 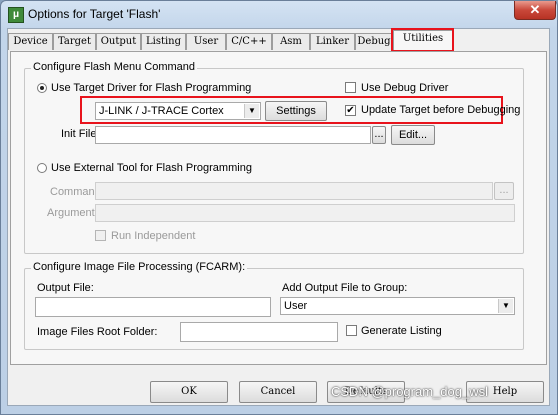 I want to click on run-independent-label: Run Independent, so click(x=153, y=236).